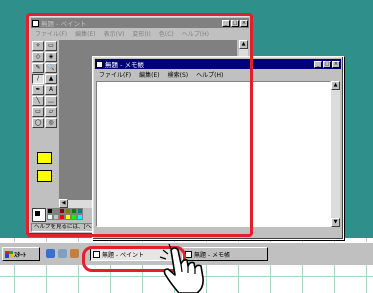 The image size is (373, 293). What do you see at coordinates (327, 64) in the screenshot?
I see `maximize-button: □` at bounding box center [327, 64].